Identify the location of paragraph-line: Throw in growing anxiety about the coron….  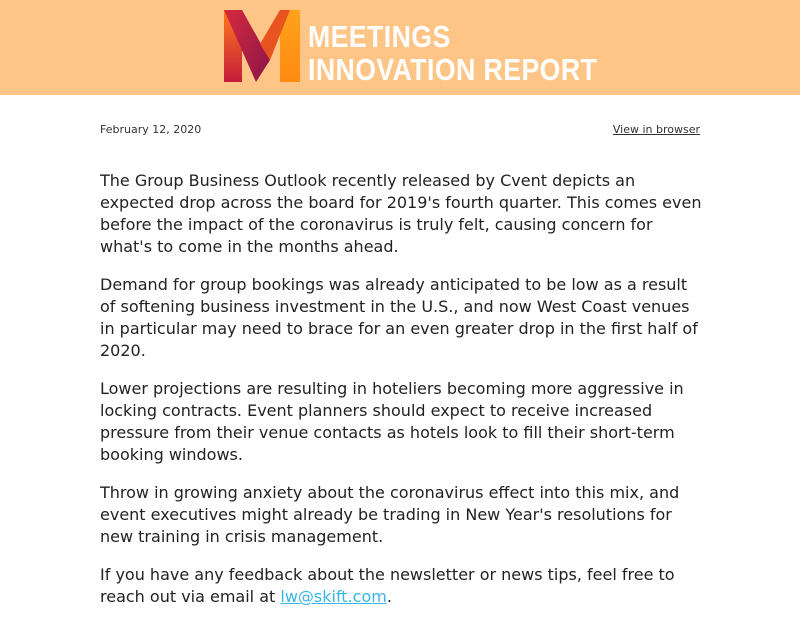
(390, 492).